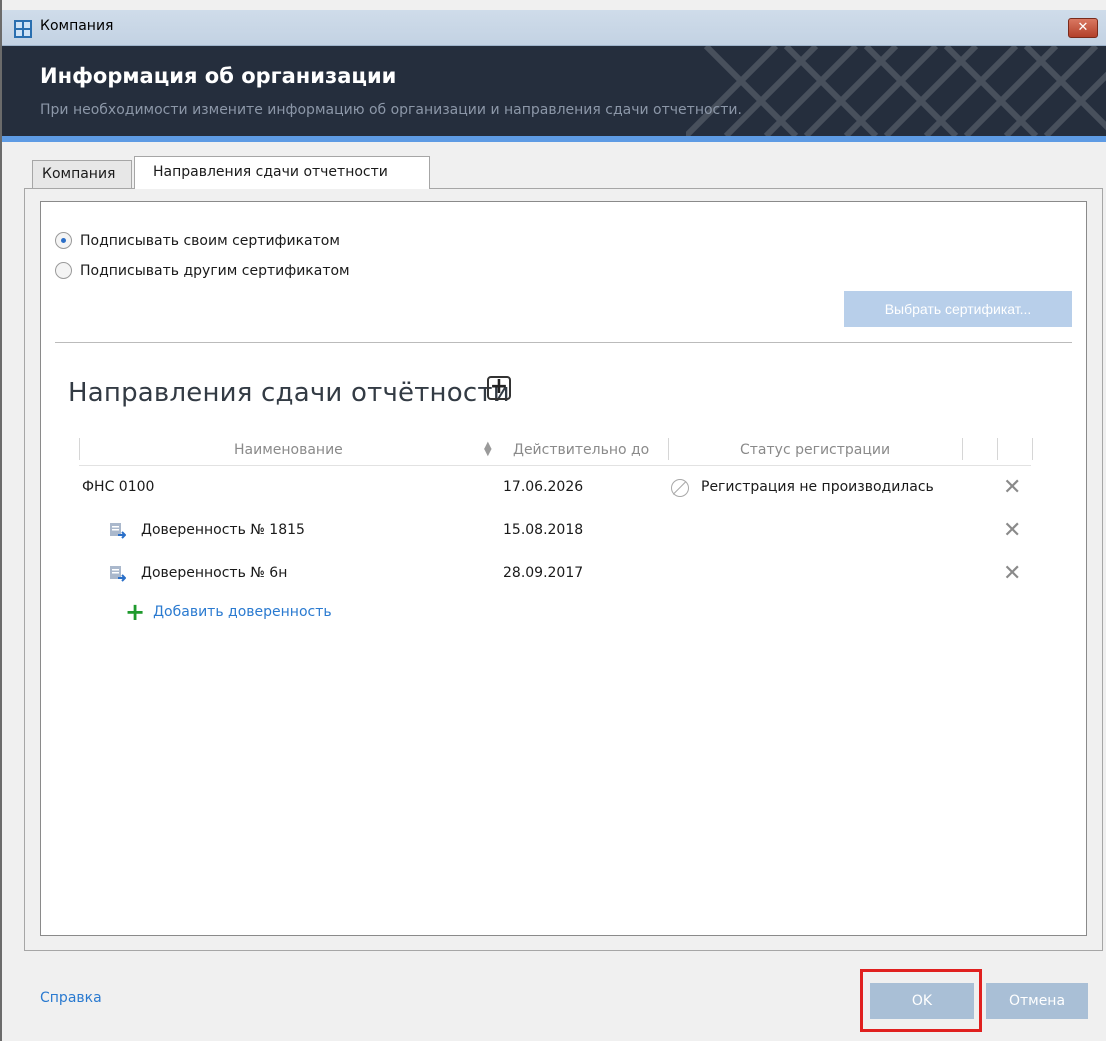 Image resolution: width=1106 pixels, height=1041 pixels. I want to click on other-cert-option: Подписывать другим сертификатом, so click(202, 270).